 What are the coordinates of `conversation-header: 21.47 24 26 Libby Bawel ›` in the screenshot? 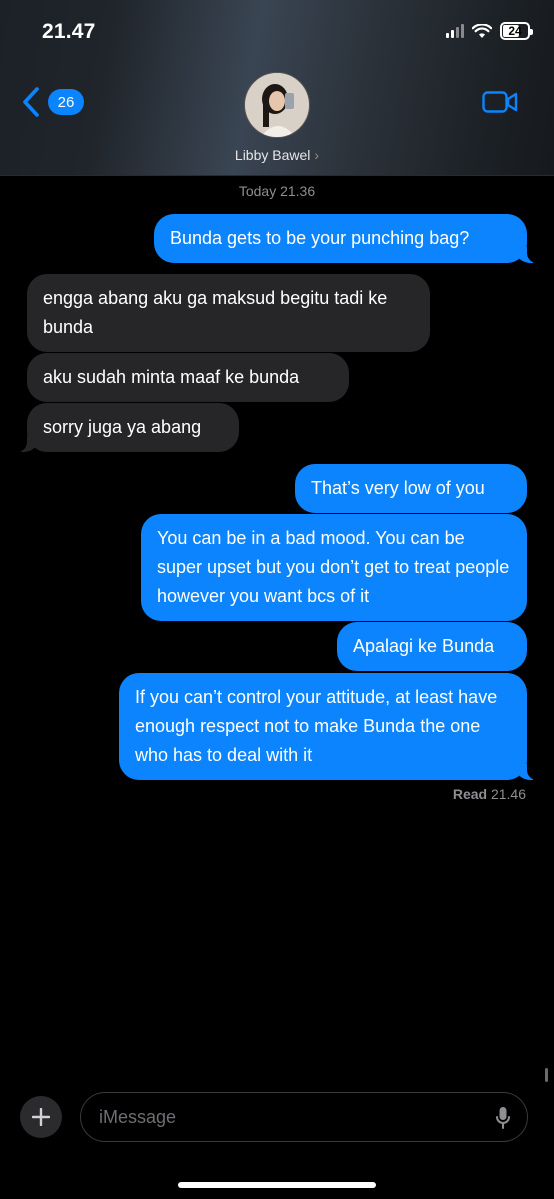 It's located at (277, 88).